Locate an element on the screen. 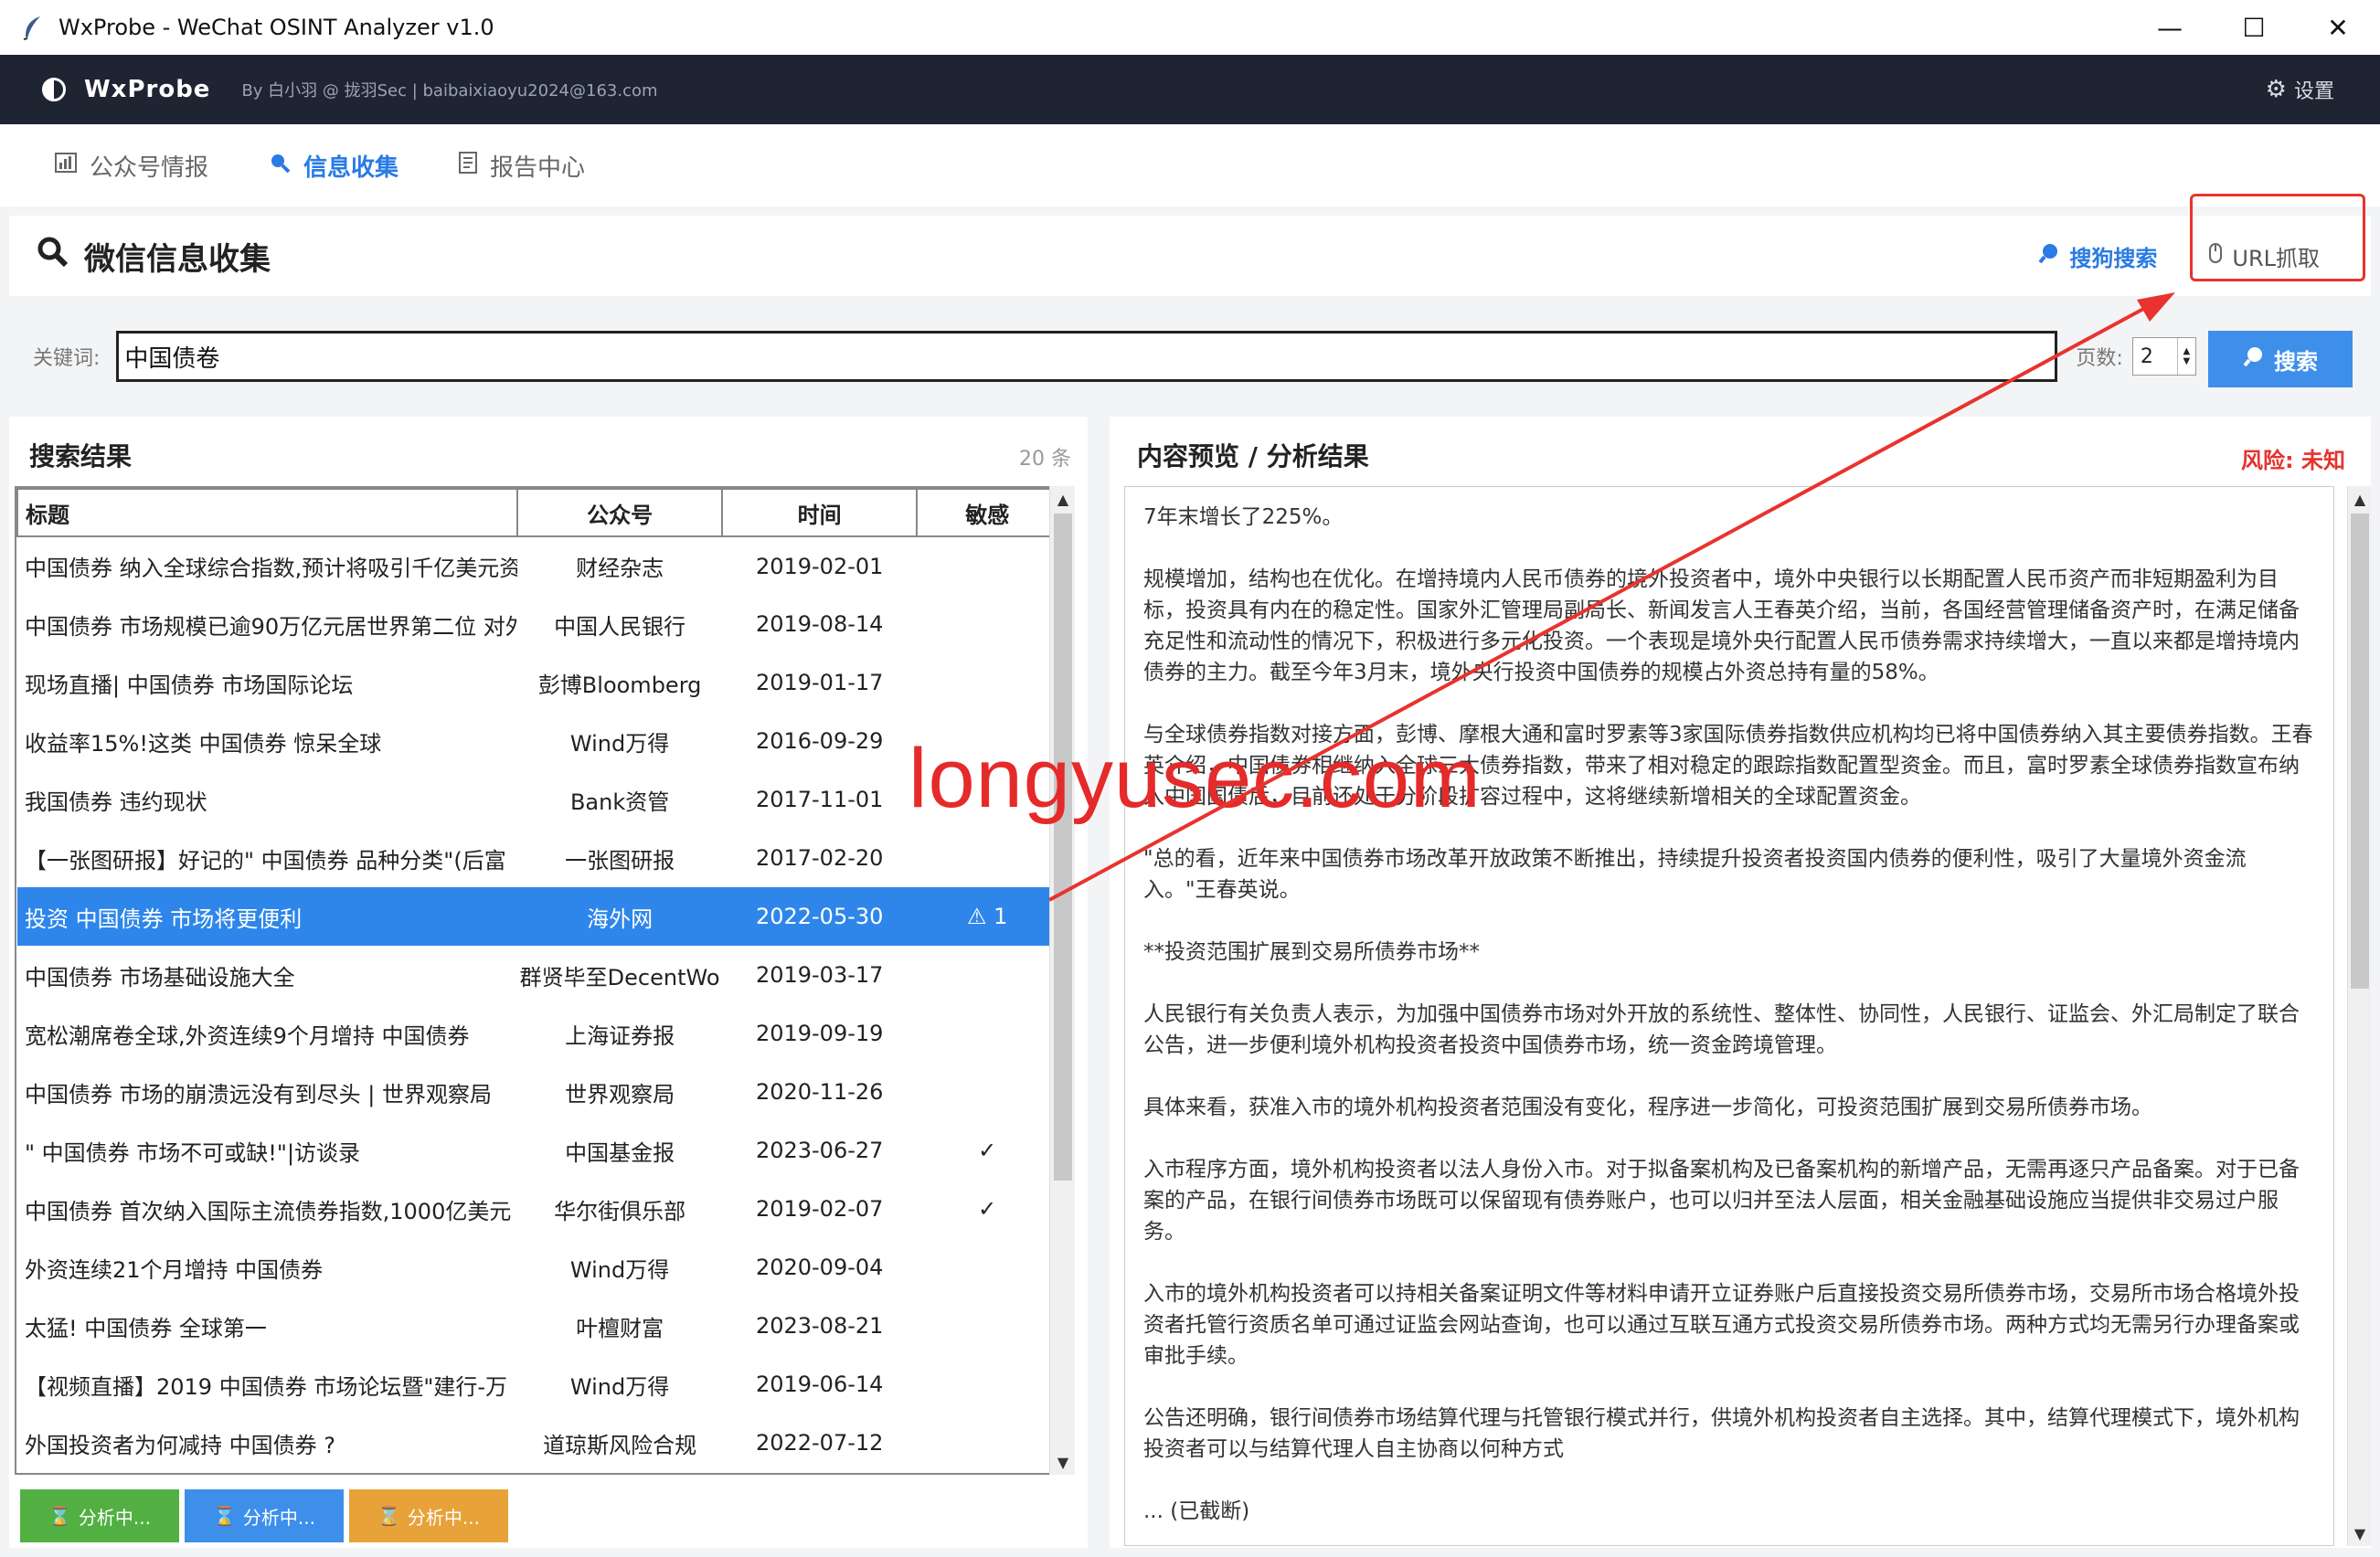 The height and width of the screenshot is (1557, 2380). row-title: 中国债券 市场基础设施大全 is located at coordinates (160, 977).